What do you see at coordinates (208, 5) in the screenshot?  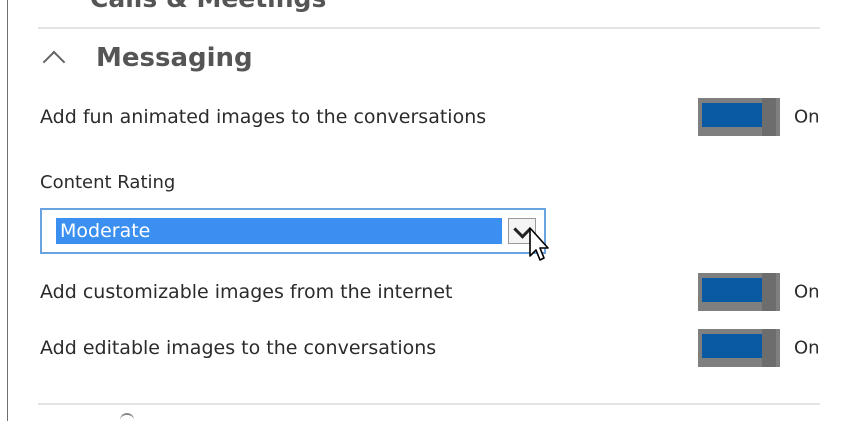 I see `section-title-calls-meetings: Calls & Meetings` at bounding box center [208, 5].